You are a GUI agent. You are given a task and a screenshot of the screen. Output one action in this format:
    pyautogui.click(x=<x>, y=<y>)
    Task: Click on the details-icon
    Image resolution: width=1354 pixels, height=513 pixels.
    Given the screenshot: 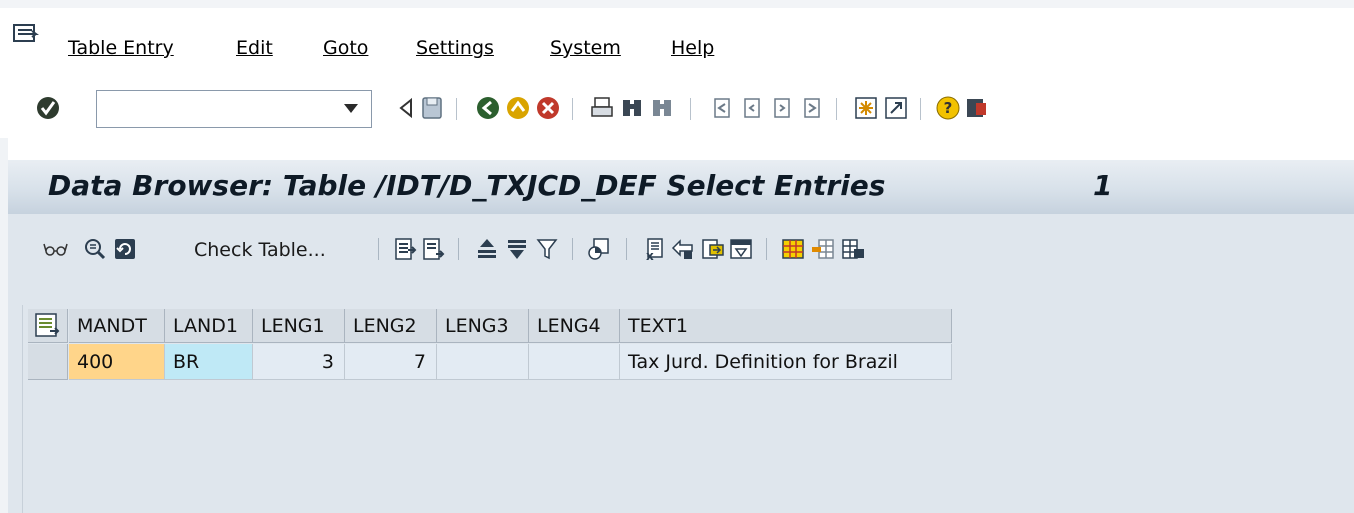 What is the action you would take?
    pyautogui.click(x=95, y=249)
    